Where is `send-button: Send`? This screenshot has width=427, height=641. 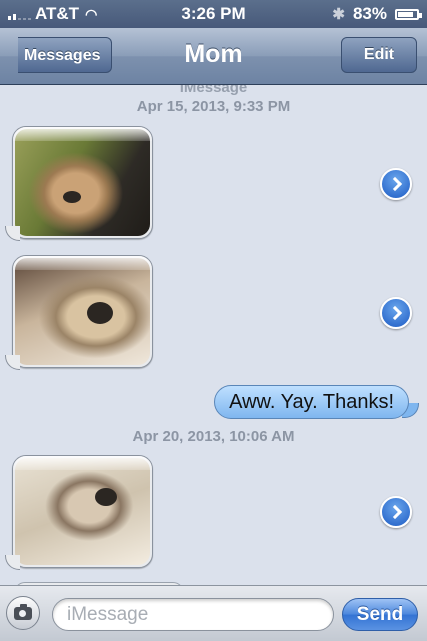
send-button: Send is located at coordinates (380, 614).